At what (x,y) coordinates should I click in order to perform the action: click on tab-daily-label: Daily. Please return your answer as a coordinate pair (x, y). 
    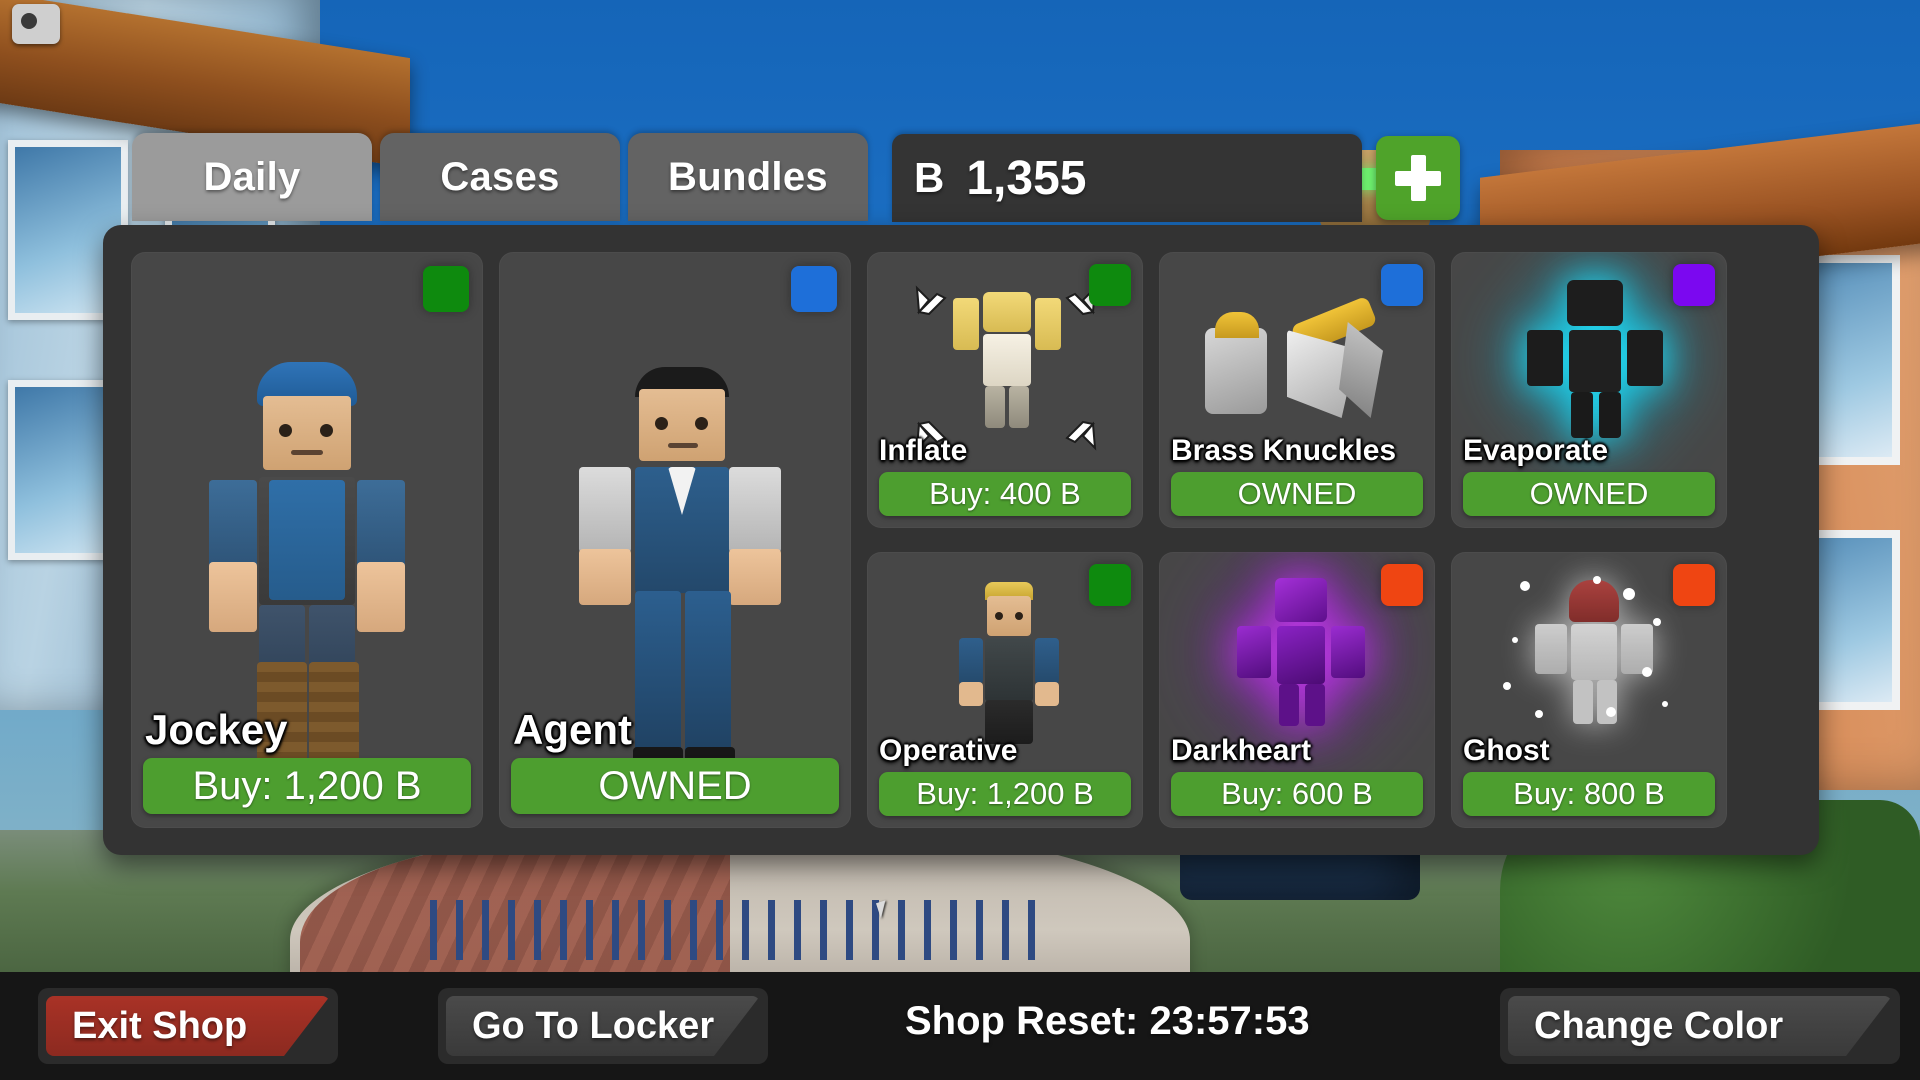
    Looking at the image, I should click on (252, 176).